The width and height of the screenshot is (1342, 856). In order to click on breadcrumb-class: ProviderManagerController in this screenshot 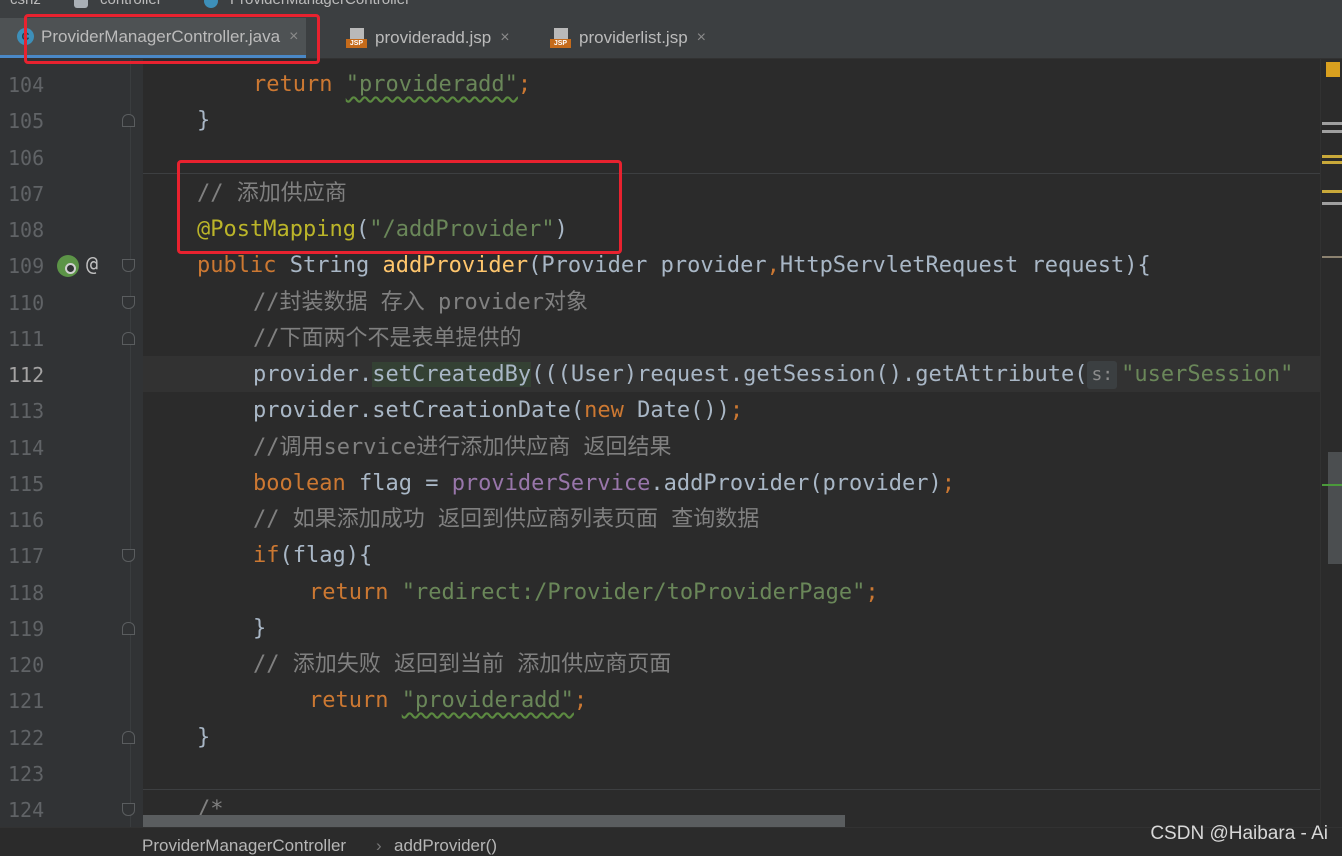, I will do `click(244, 846)`.